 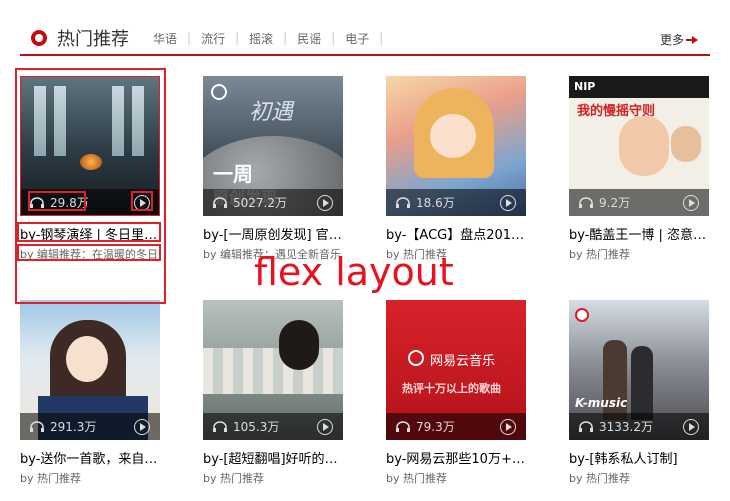 I want to click on play-count-bar: 79.3万, so click(x=456, y=426).